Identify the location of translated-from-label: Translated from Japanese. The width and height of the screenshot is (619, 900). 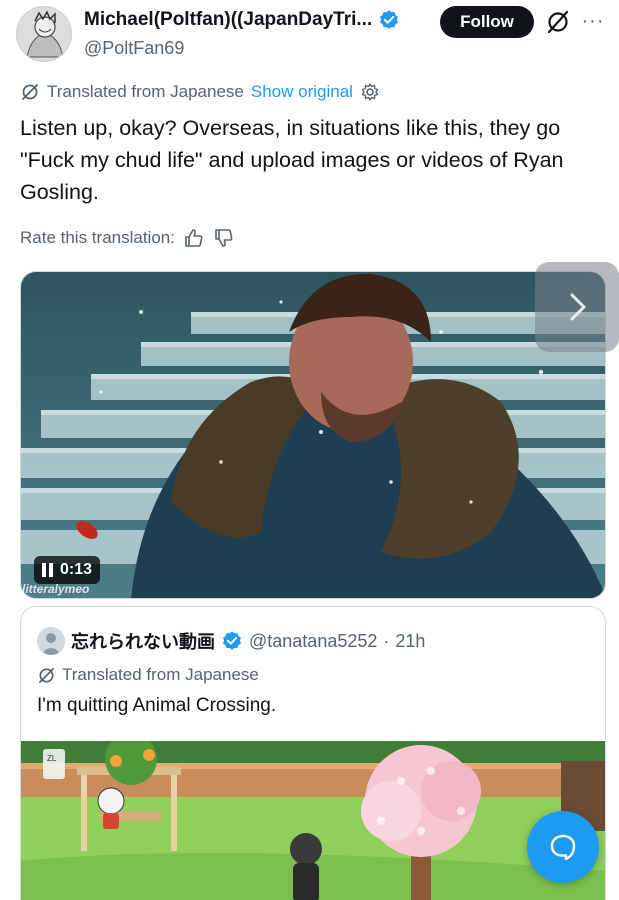
(145, 91).